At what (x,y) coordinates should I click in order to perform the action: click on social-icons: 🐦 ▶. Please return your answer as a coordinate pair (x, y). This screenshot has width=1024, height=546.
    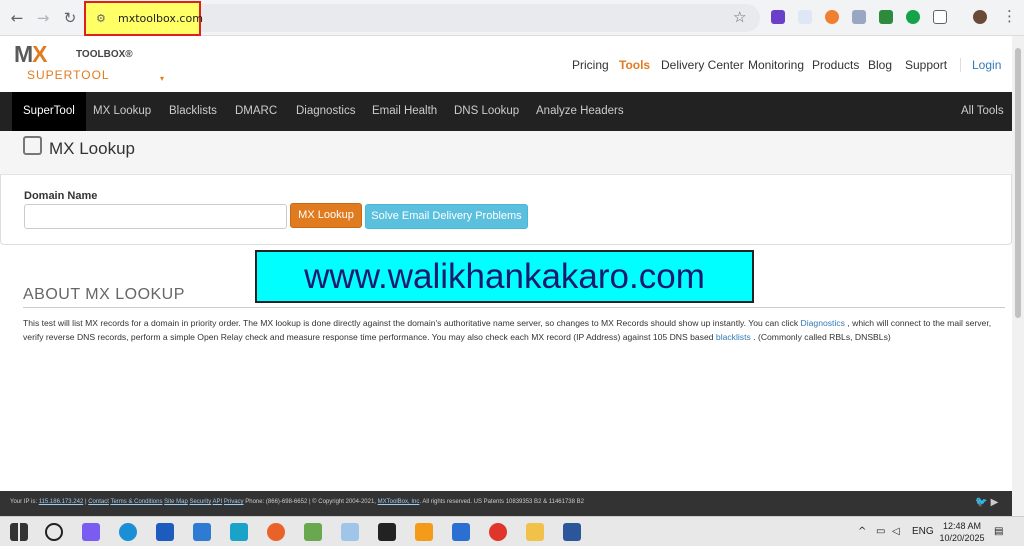
    Looking at the image, I should click on (986, 502).